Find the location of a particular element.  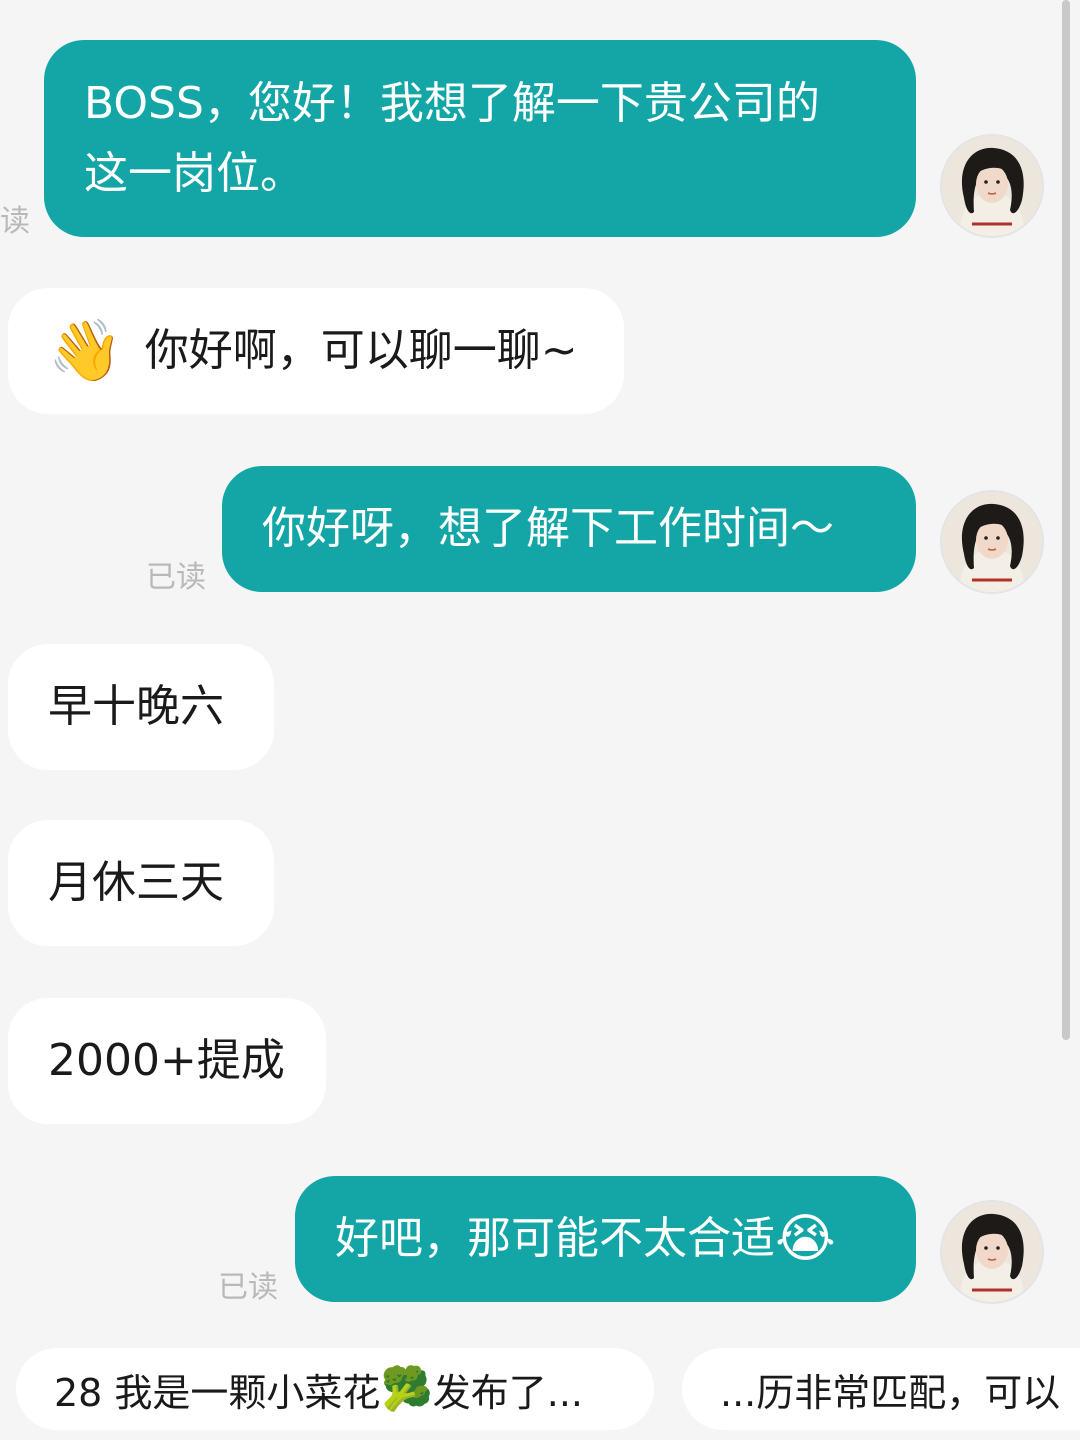

message-text: 你好呀，想了解下工作时间～ is located at coordinates (548, 528).